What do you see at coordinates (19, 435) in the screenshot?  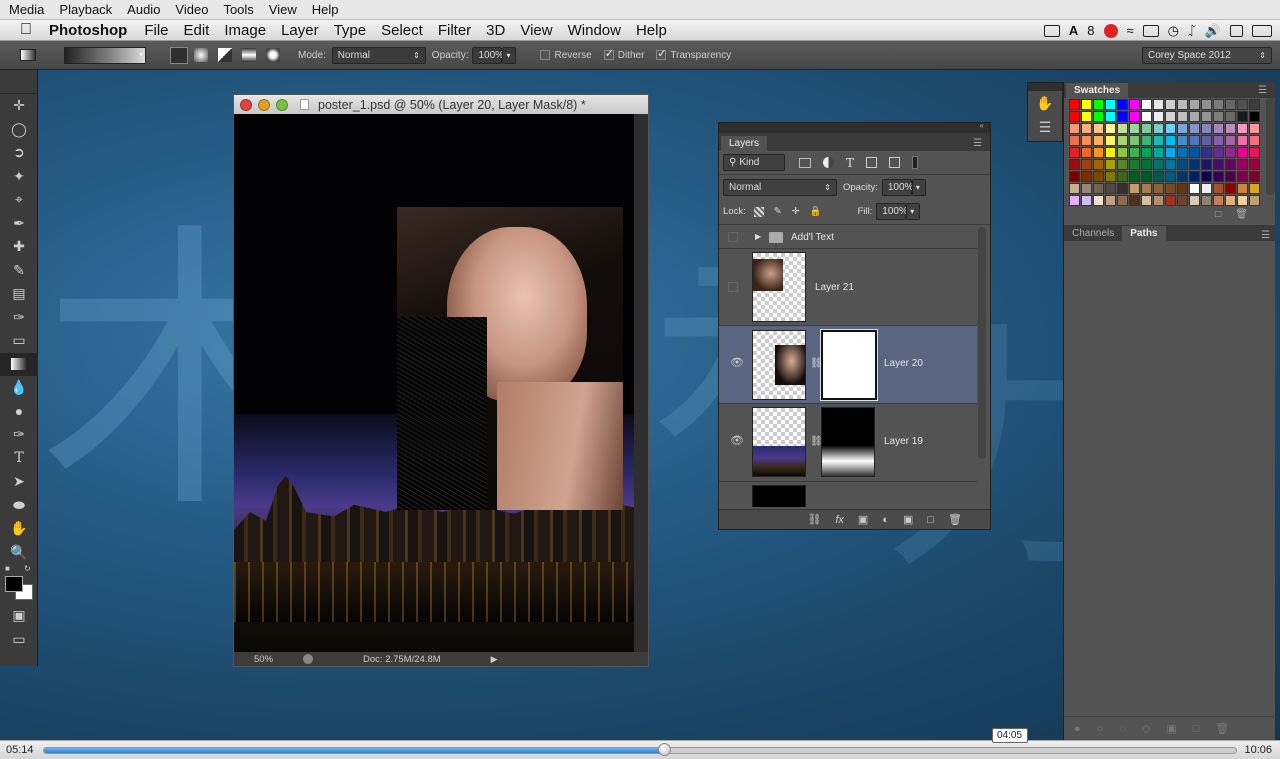 I see `pen-tool-icon: ✑` at bounding box center [19, 435].